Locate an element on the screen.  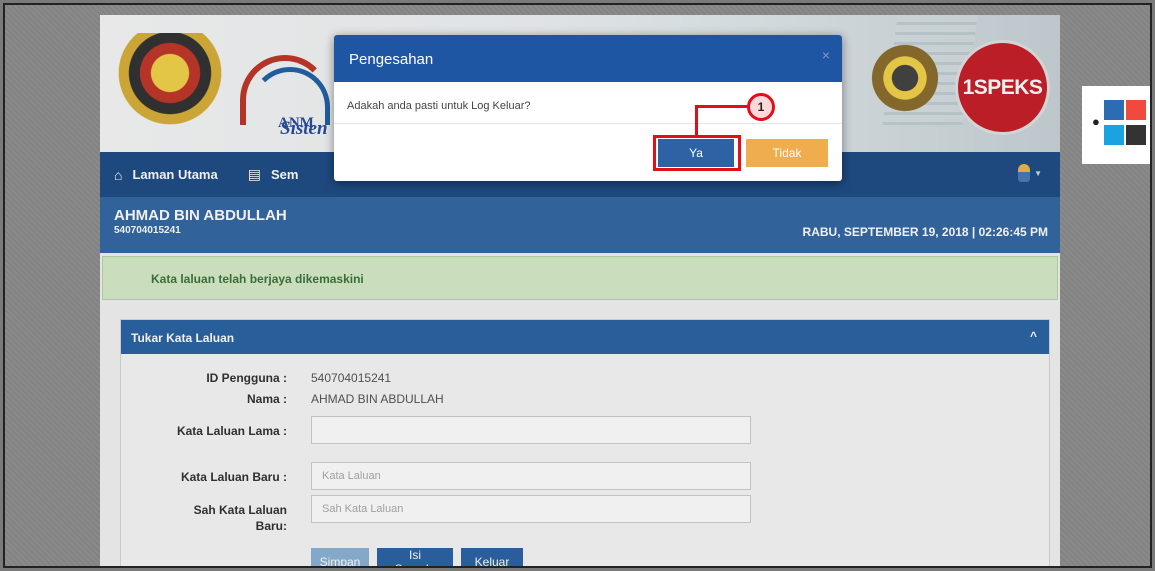
color-swatch-red is located at coordinates (1136, 110).